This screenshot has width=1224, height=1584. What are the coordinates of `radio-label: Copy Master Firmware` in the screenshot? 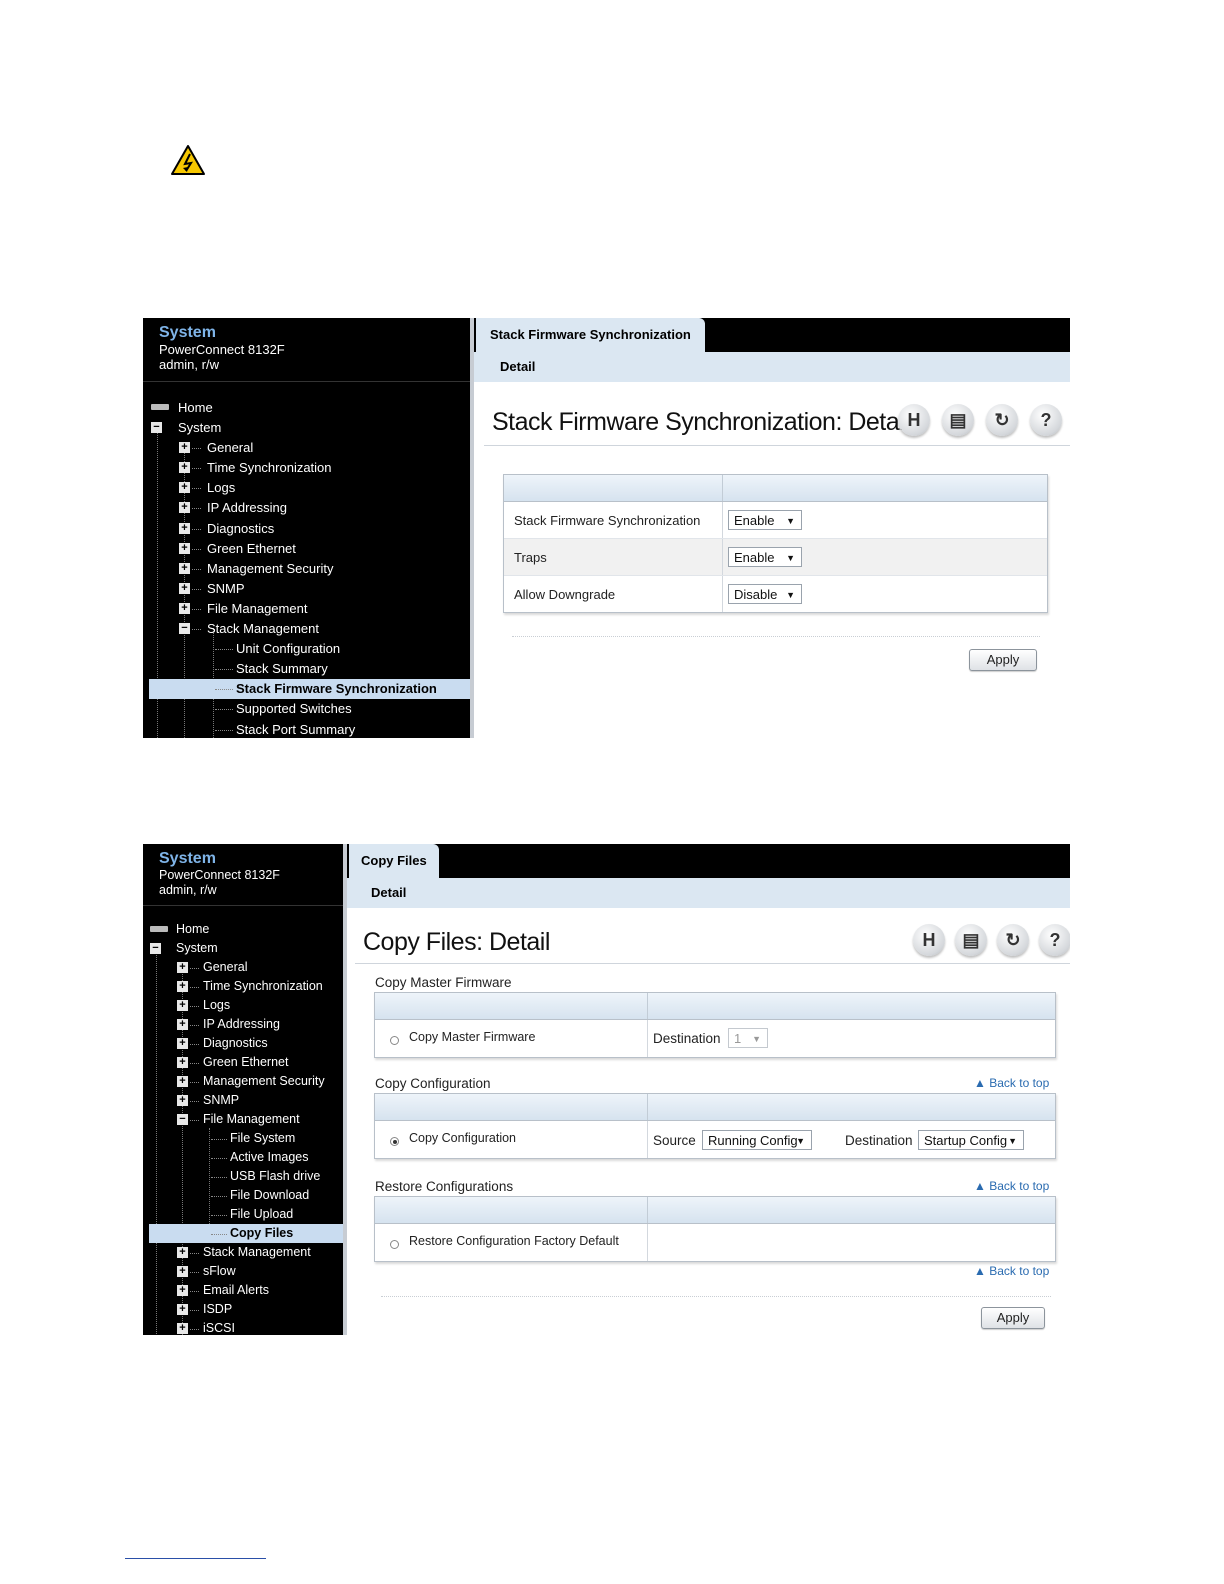 It's located at (472, 1037).